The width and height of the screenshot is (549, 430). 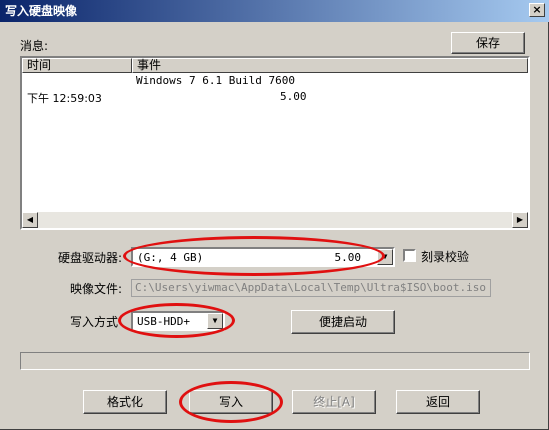 I want to click on drive-dropdown-button: ▼, so click(x=385, y=257).